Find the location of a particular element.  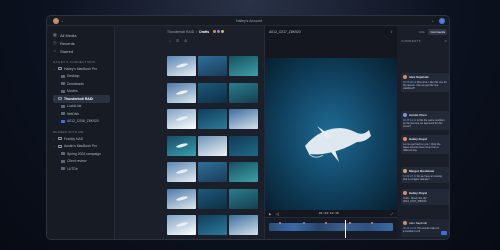

share-icon: ⇪ is located at coordinates (391, 32).